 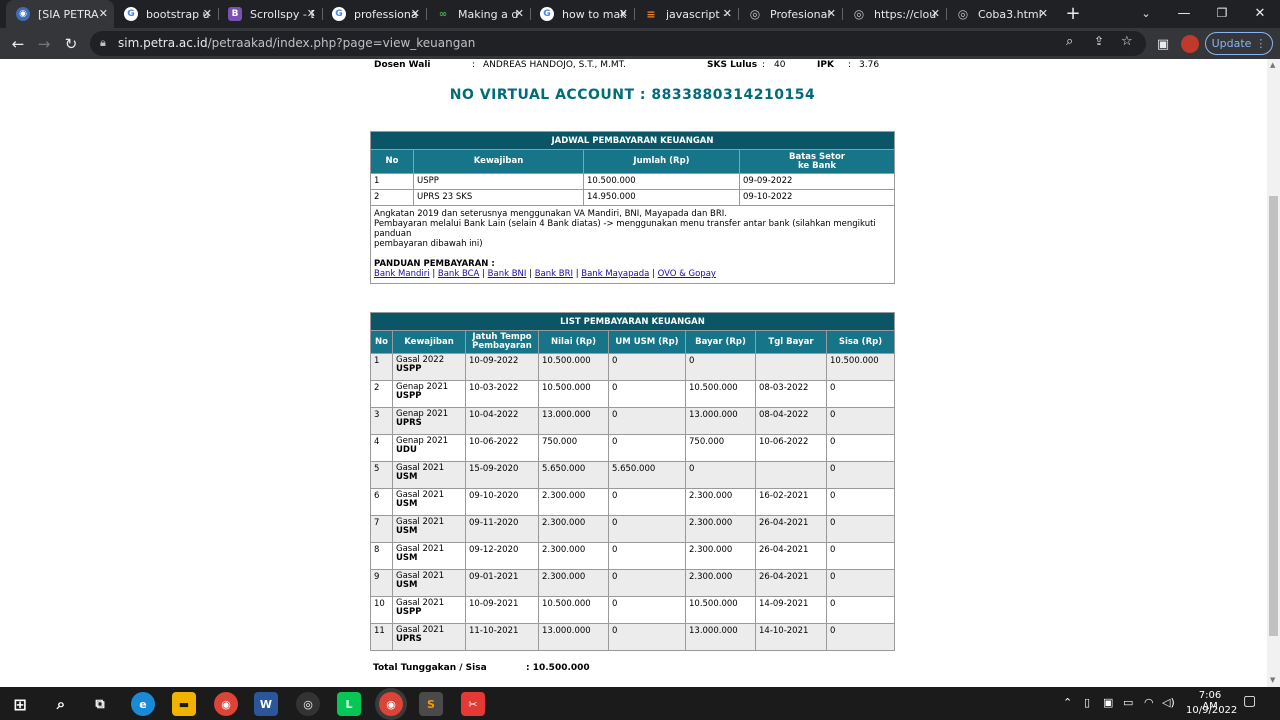 What do you see at coordinates (68, 14) in the screenshot?
I see `tab-label: [SIA PETRA` at bounding box center [68, 14].